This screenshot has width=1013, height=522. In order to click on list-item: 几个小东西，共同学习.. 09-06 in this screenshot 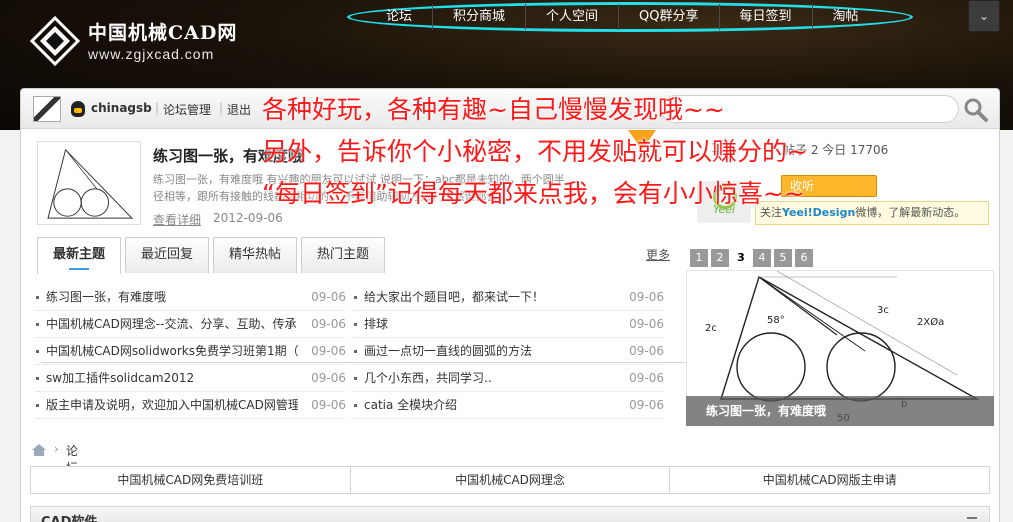, I will do `click(509, 378)`.